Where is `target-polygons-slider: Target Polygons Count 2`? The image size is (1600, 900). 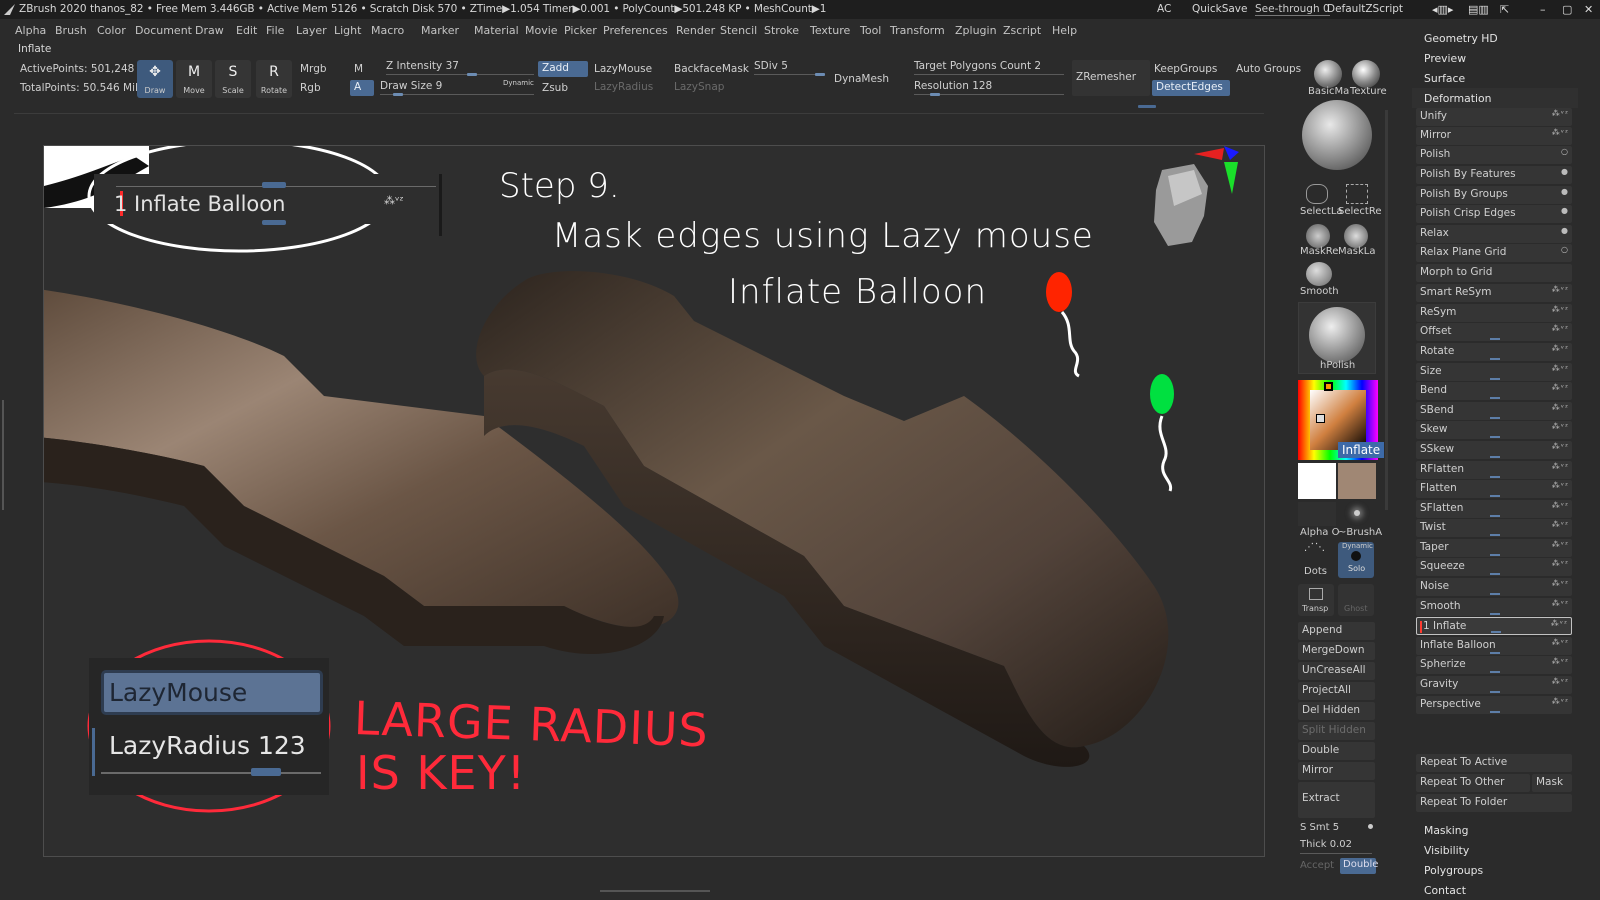
target-polygons-slider: Target Polygons Count 2 is located at coordinates (977, 66).